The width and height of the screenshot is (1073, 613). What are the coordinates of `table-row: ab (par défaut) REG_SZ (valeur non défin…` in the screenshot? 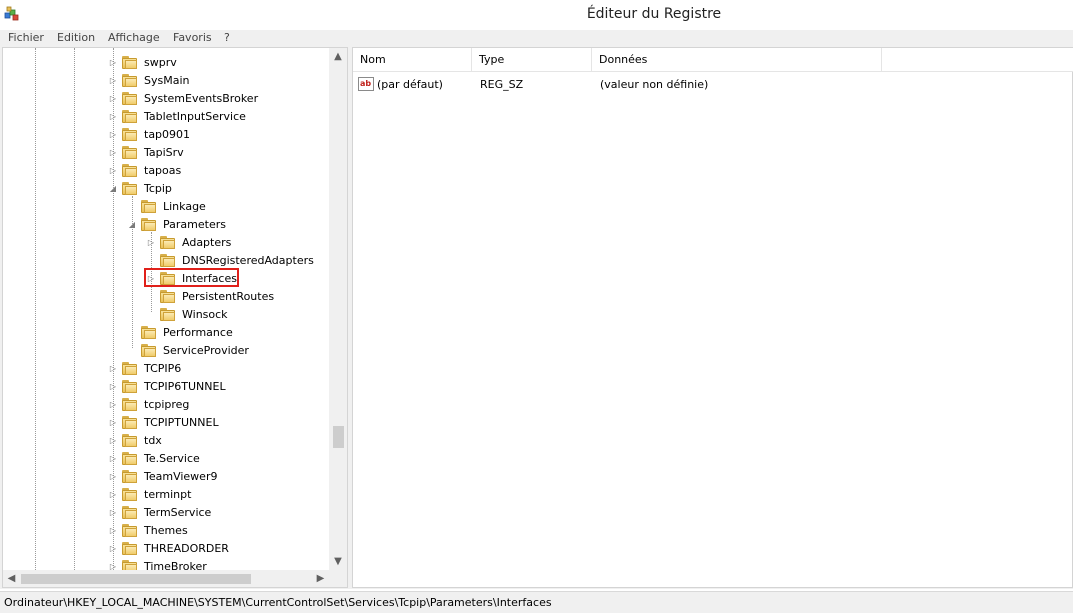 It's located at (713, 85).